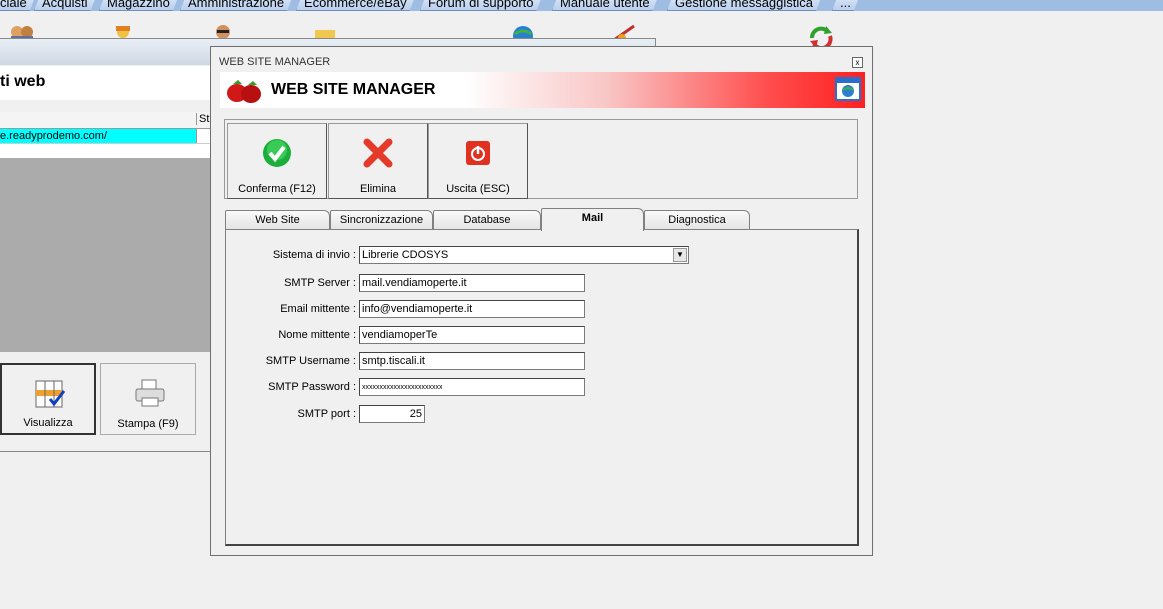 The image size is (1163, 609). Describe the element at coordinates (310, 361) in the screenshot. I see `smtp-username-label: SMTP Username :` at that location.